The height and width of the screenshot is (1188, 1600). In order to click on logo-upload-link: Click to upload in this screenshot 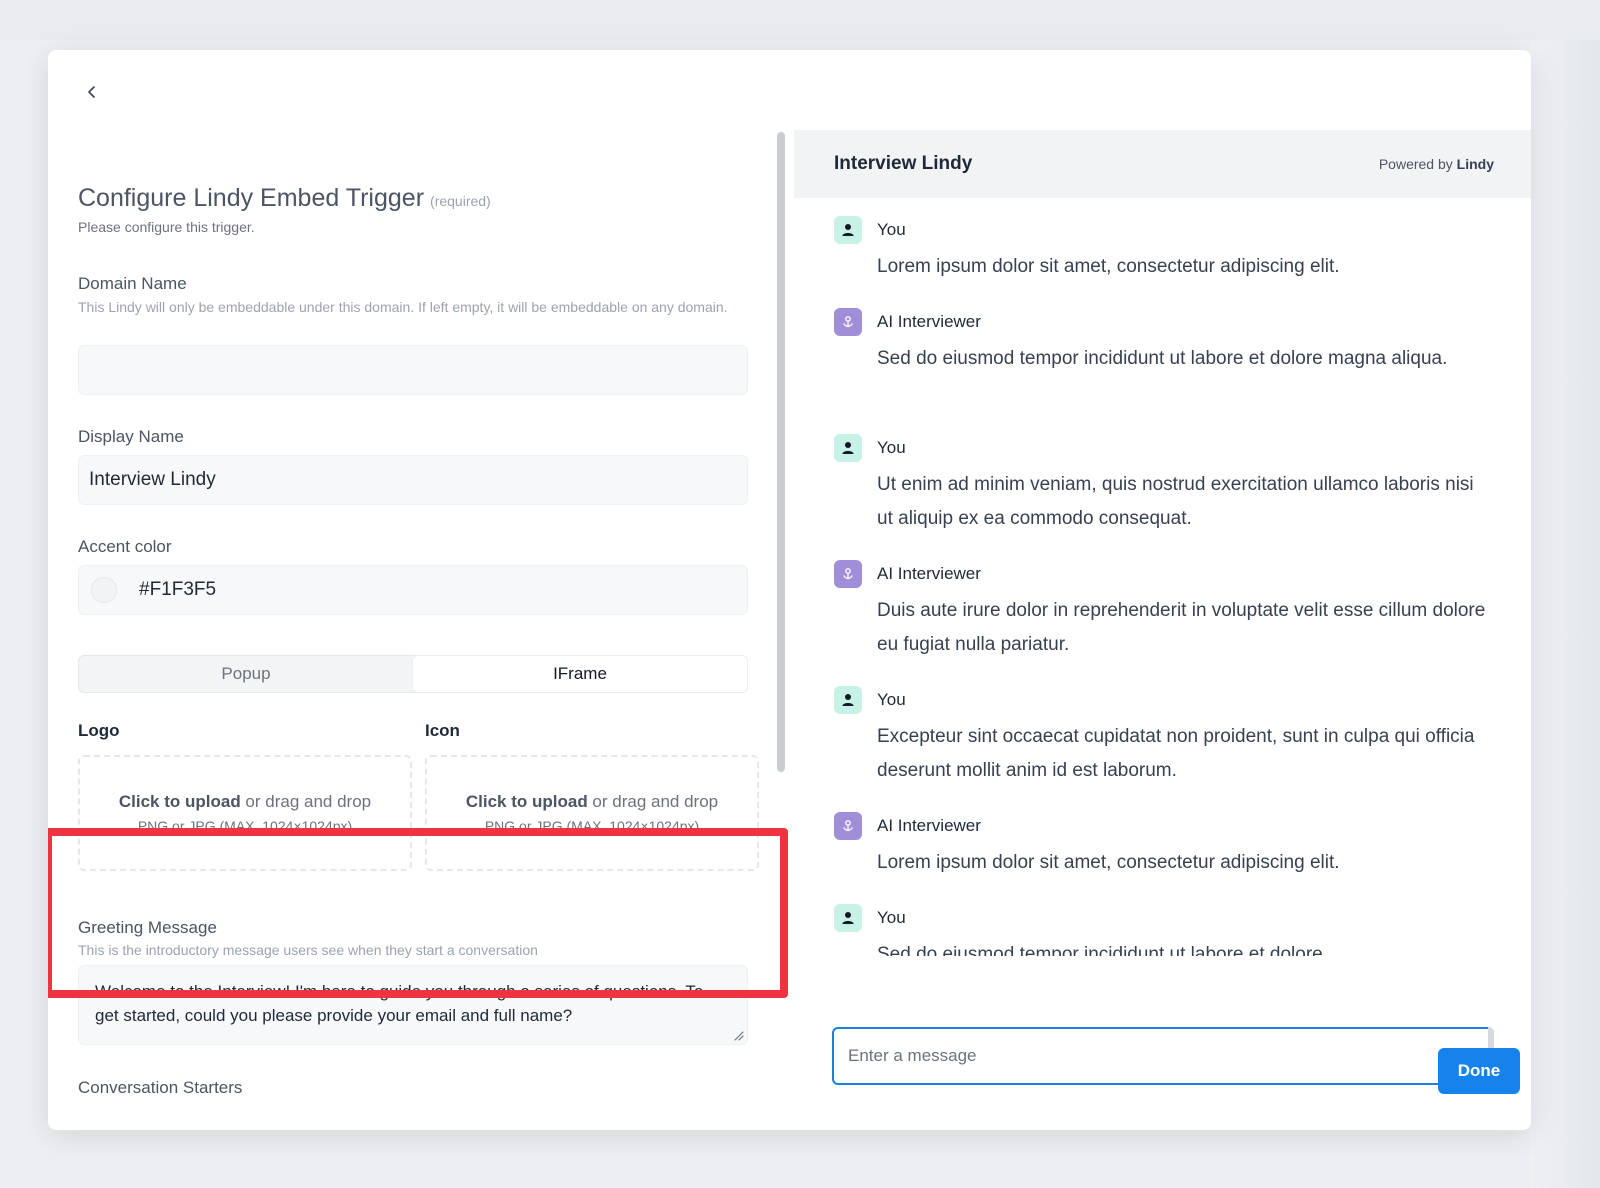, I will do `click(180, 801)`.